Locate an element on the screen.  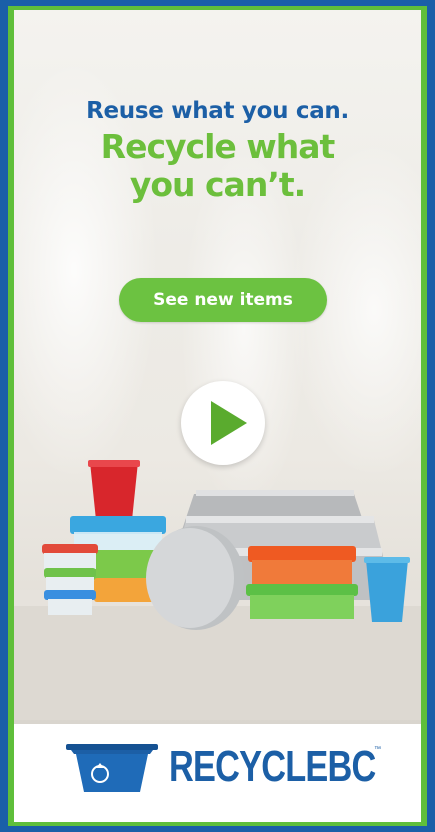
play-icon is located at coordinates (229, 423).